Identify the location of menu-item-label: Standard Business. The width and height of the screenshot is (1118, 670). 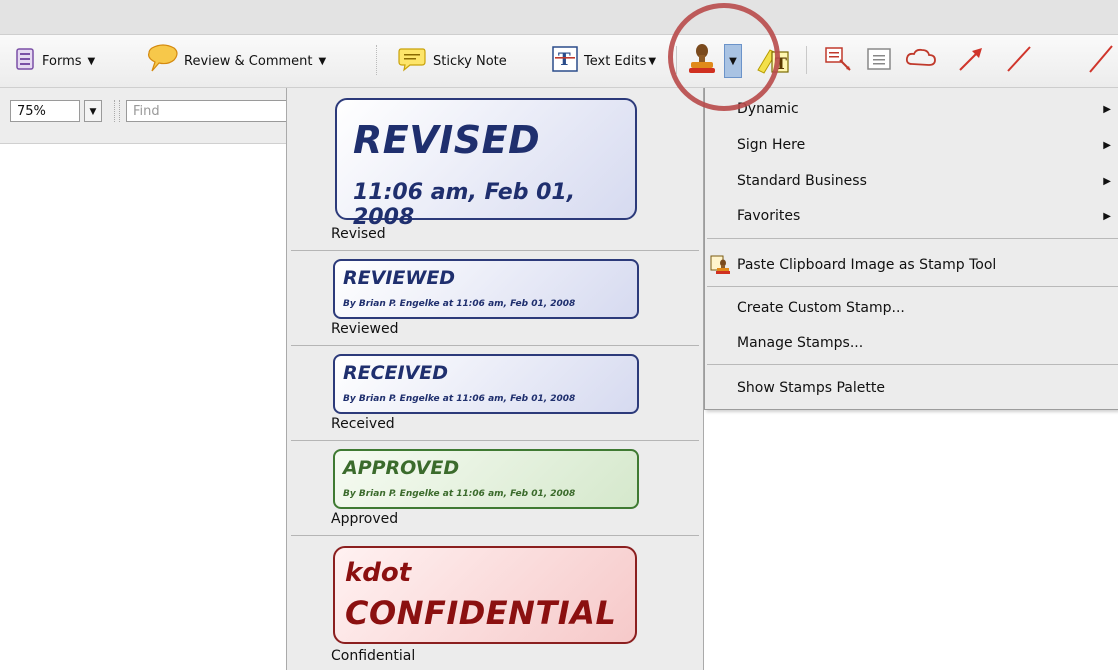
(802, 181).